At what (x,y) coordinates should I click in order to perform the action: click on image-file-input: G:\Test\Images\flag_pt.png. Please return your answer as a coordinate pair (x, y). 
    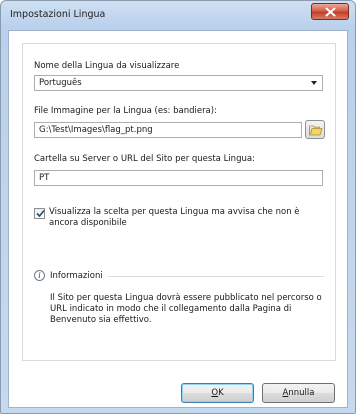
    Looking at the image, I should click on (168, 130).